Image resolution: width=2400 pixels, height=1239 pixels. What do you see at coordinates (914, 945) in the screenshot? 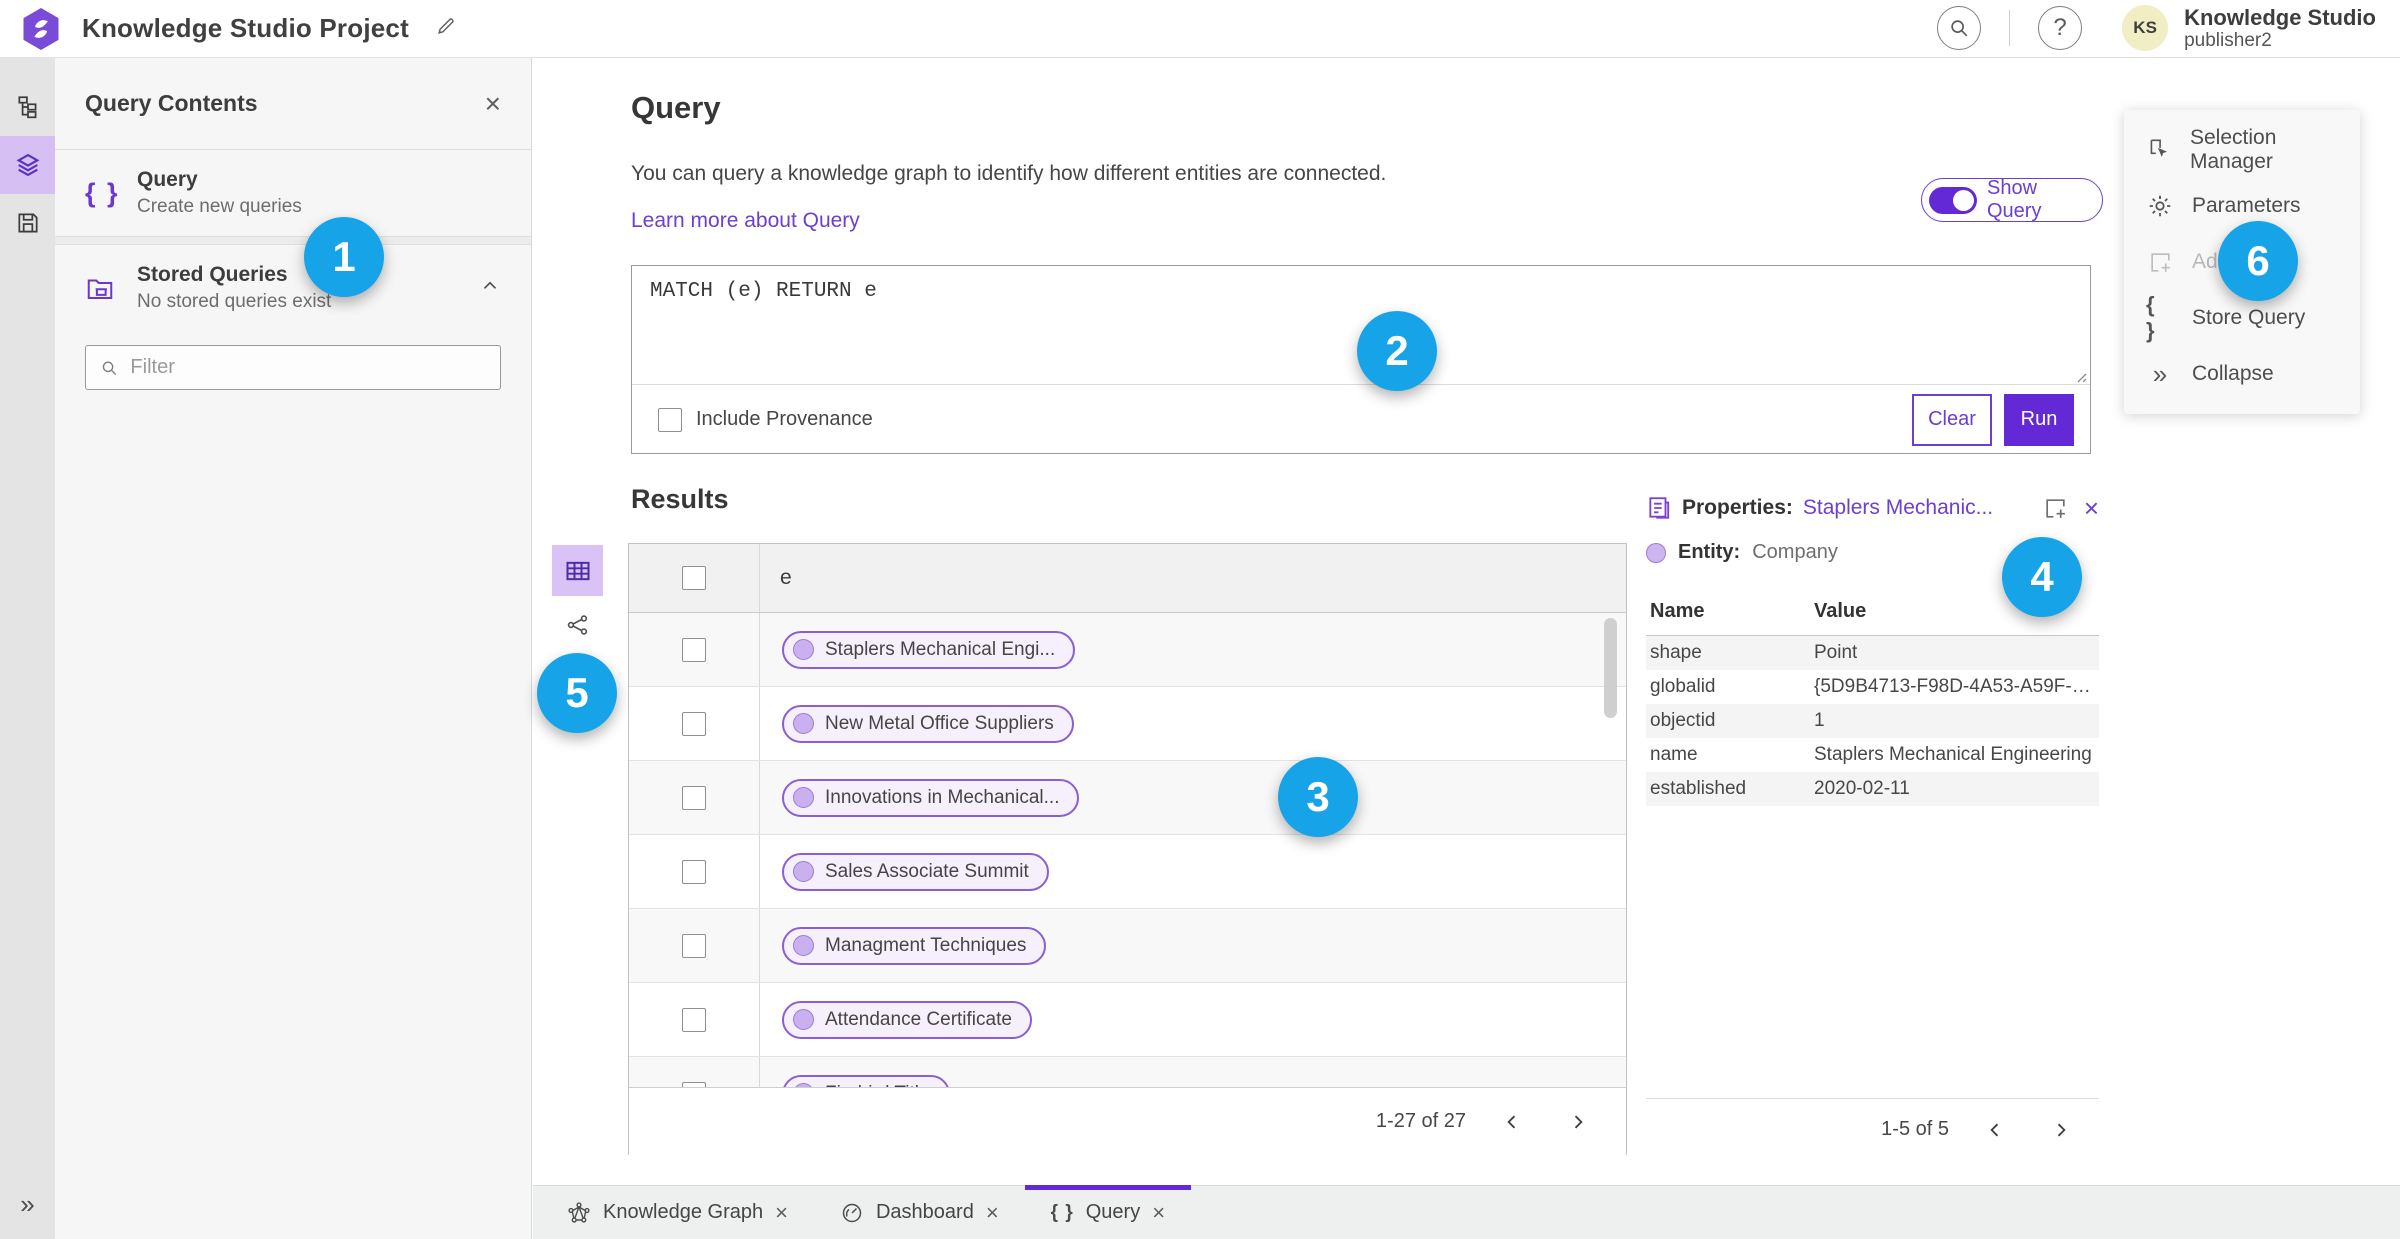
I see `entity-pill: Managment Techniques` at bounding box center [914, 945].